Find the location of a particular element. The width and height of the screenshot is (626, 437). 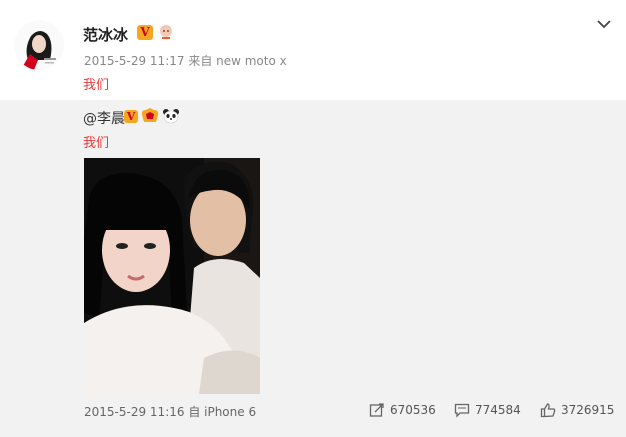

like-count: 3726915 is located at coordinates (588, 410).